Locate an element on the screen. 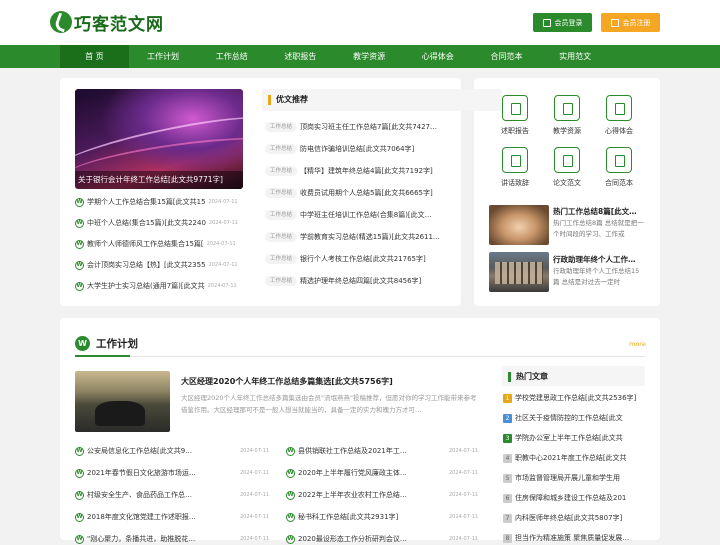 Image resolution: width=720 pixels, height=545 pixels. nav-experience: 心得体会 is located at coordinates (437, 56).